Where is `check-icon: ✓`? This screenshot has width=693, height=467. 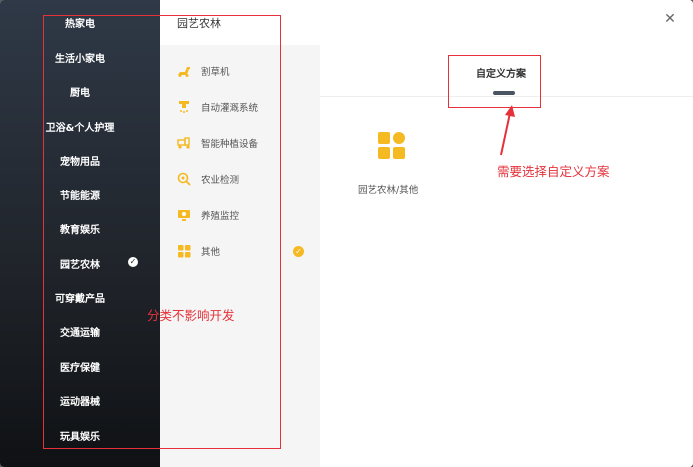
check-icon: ✓ is located at coordinates (298, 251).